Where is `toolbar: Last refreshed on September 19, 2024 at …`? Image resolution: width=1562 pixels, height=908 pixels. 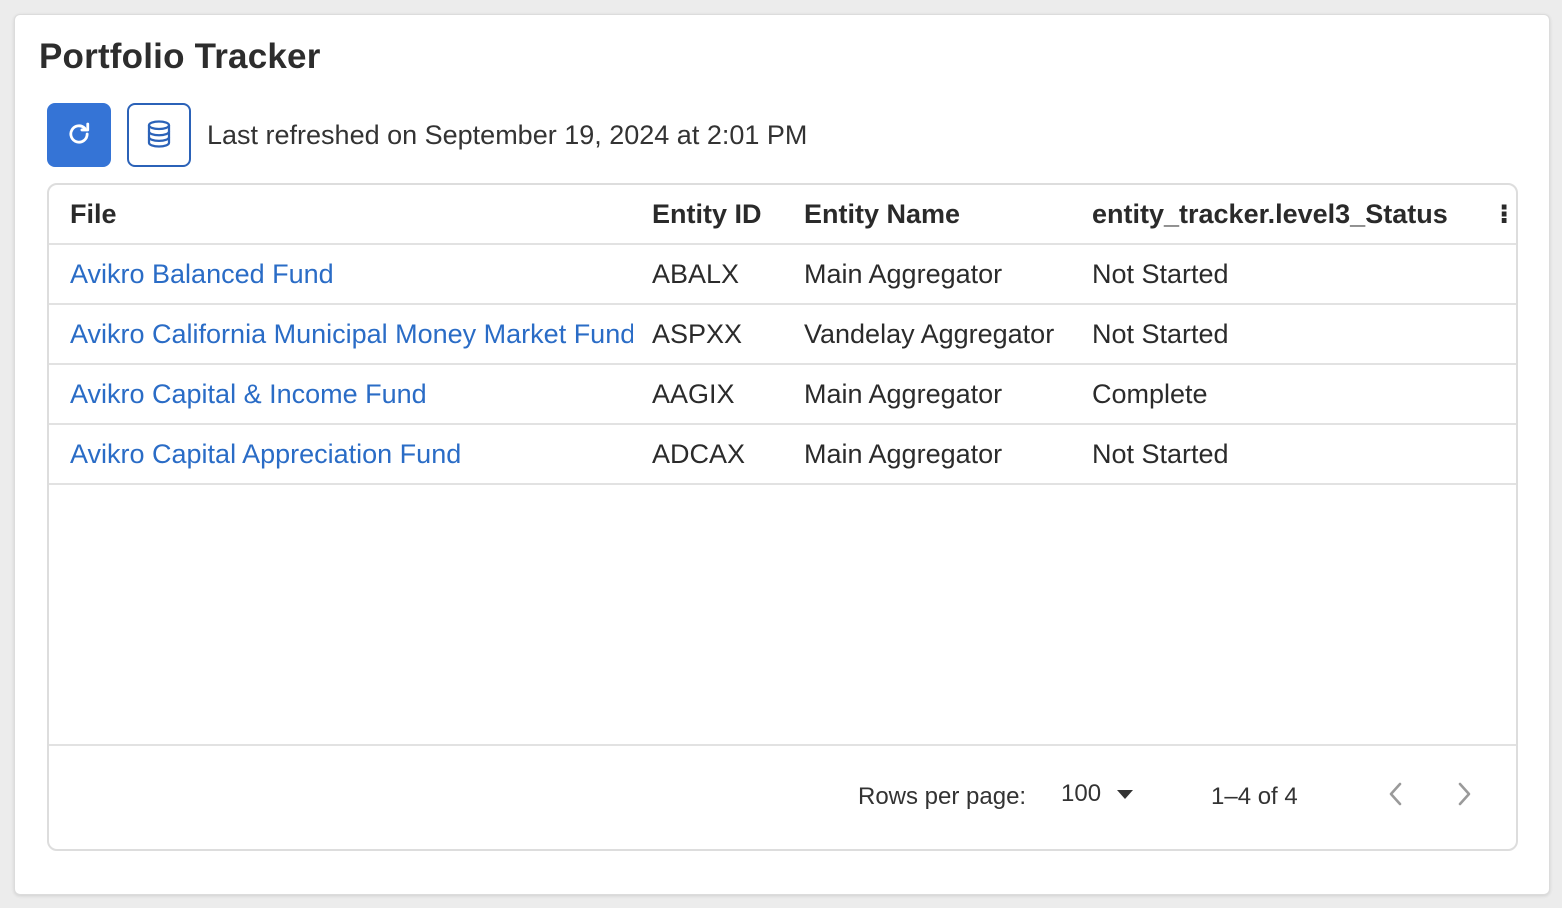 toolbar: Last refreshed on September 19, 2024 at … is located at coordinates (427, 135).